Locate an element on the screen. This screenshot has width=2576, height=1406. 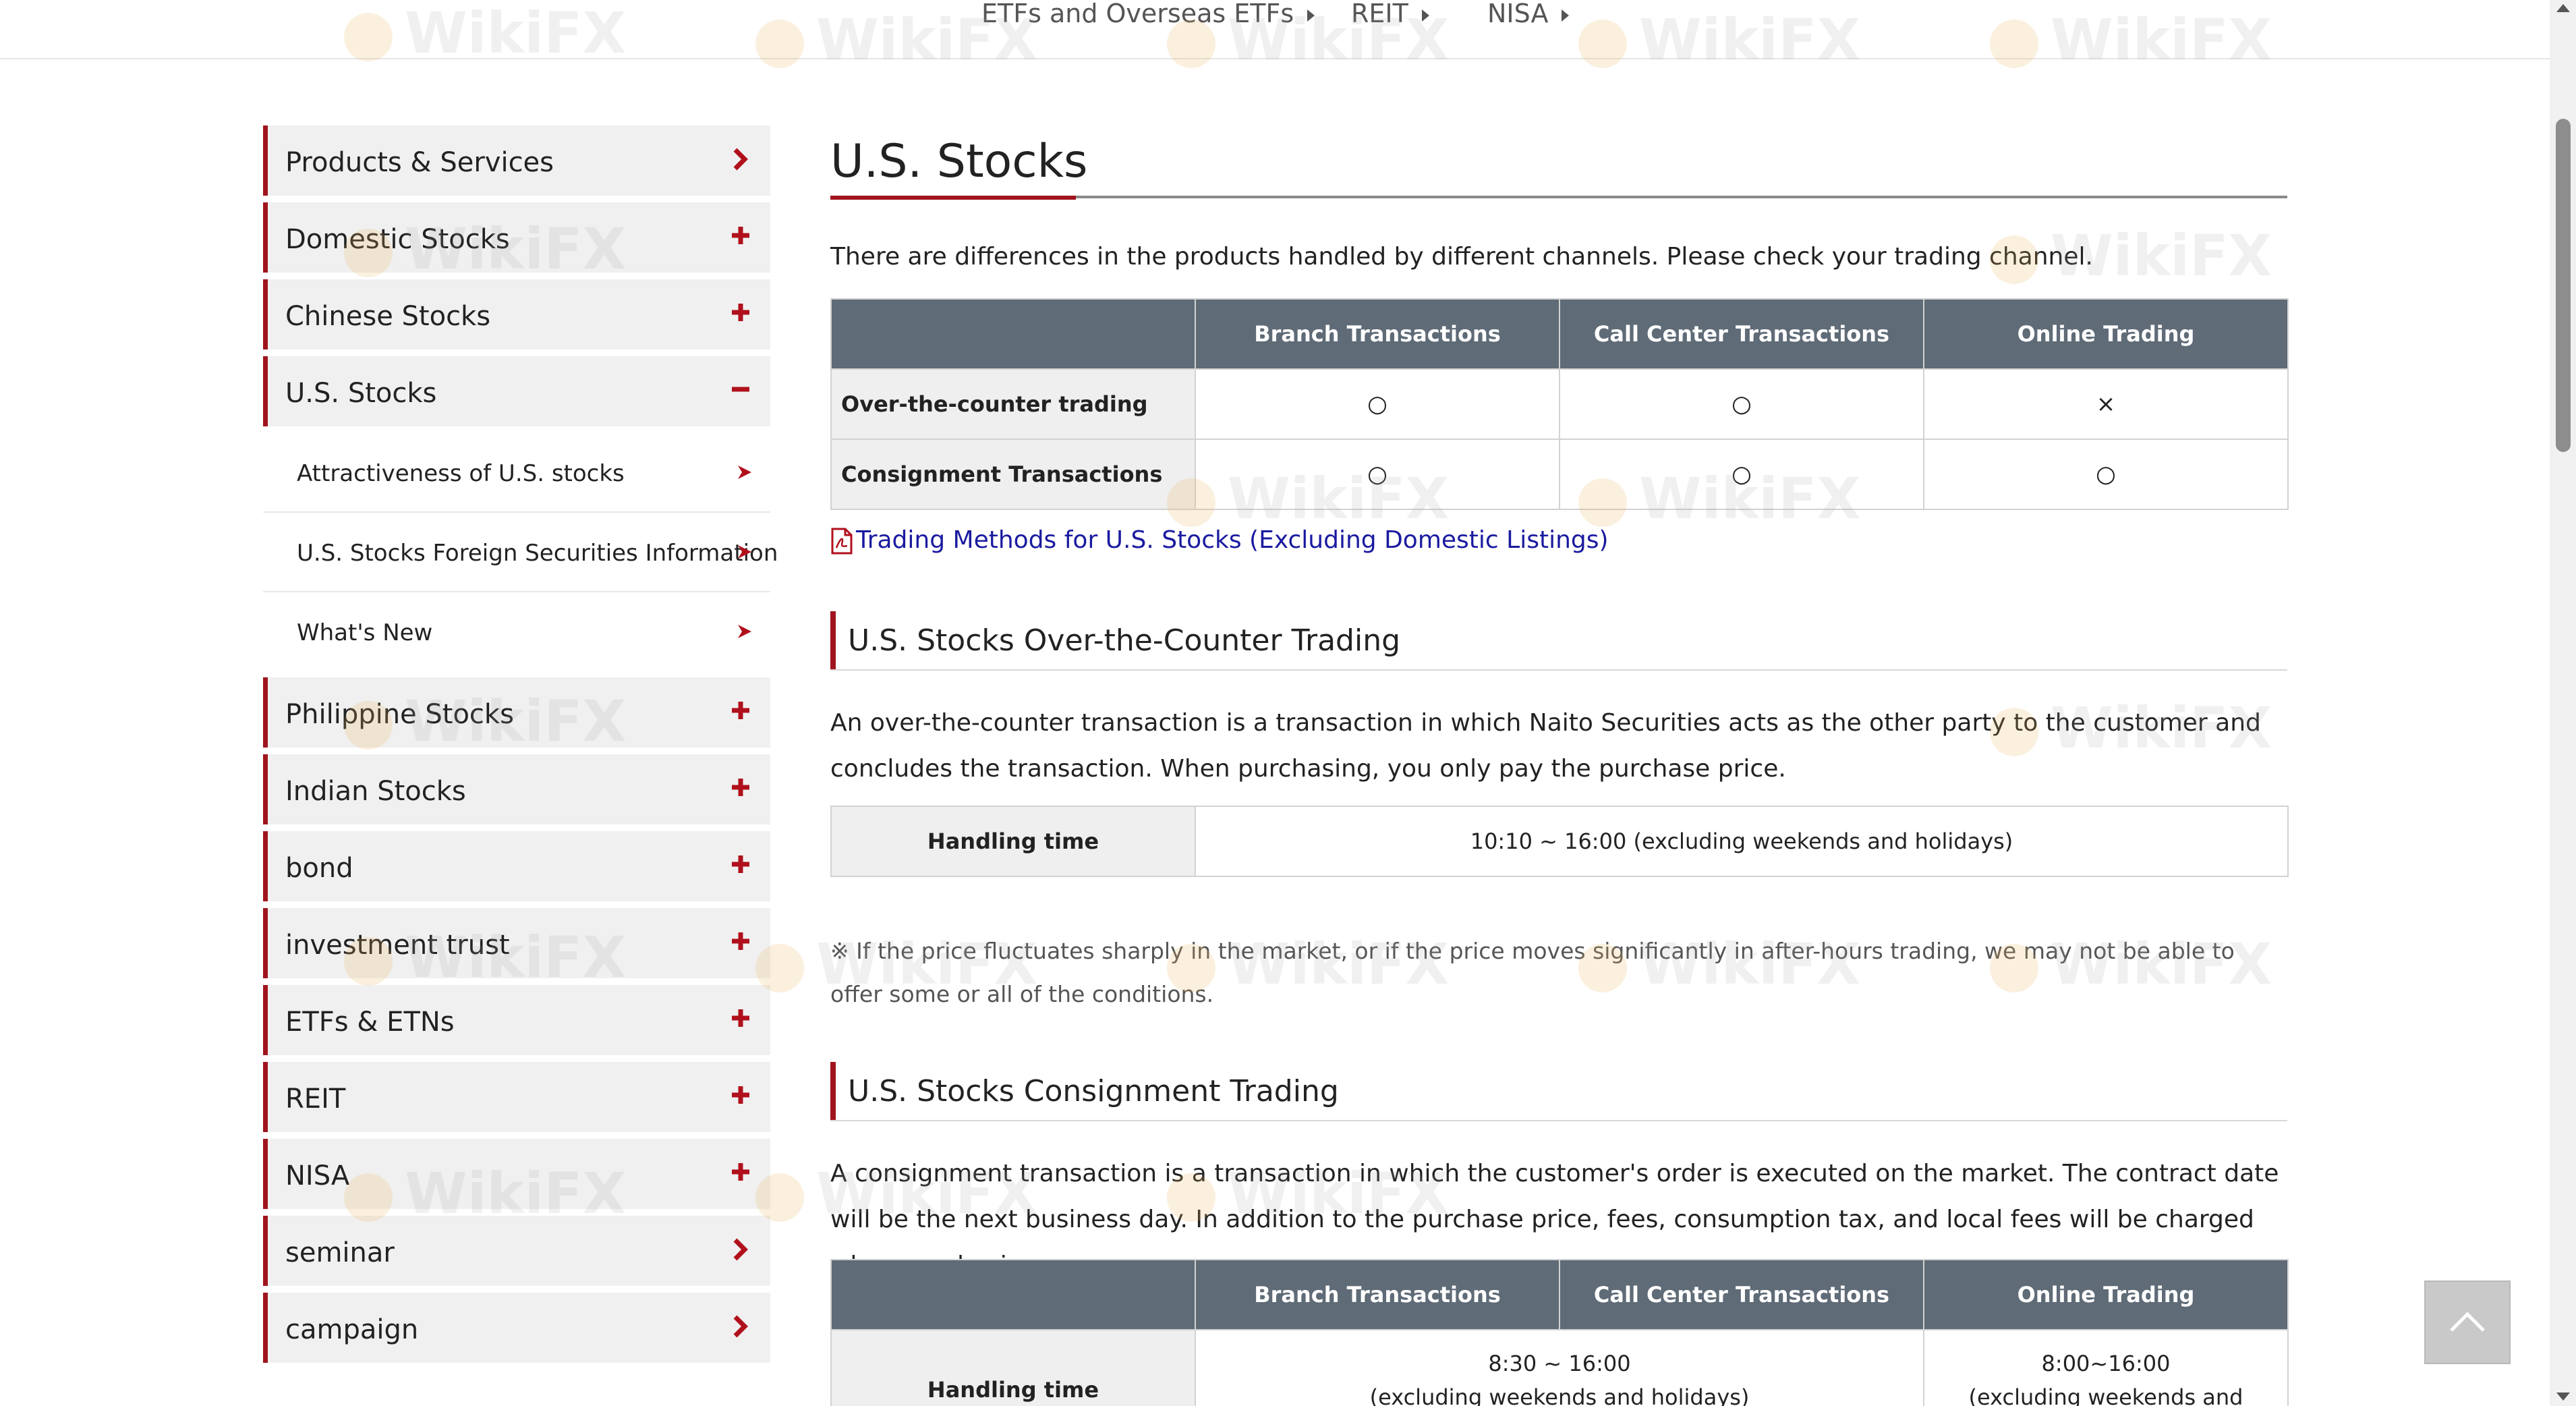
sidebar-item-label: bond is located at coordinates (319, 868).